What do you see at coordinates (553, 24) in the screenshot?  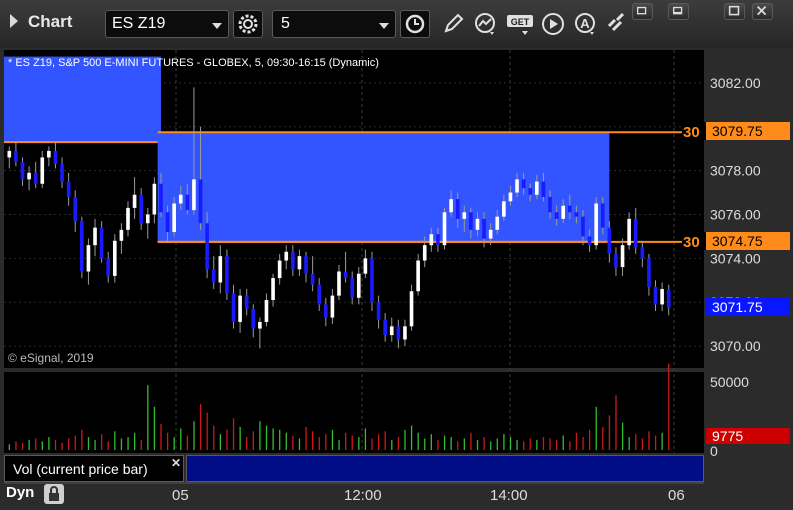 I see `play-icon` at bounding box center [553, 24].